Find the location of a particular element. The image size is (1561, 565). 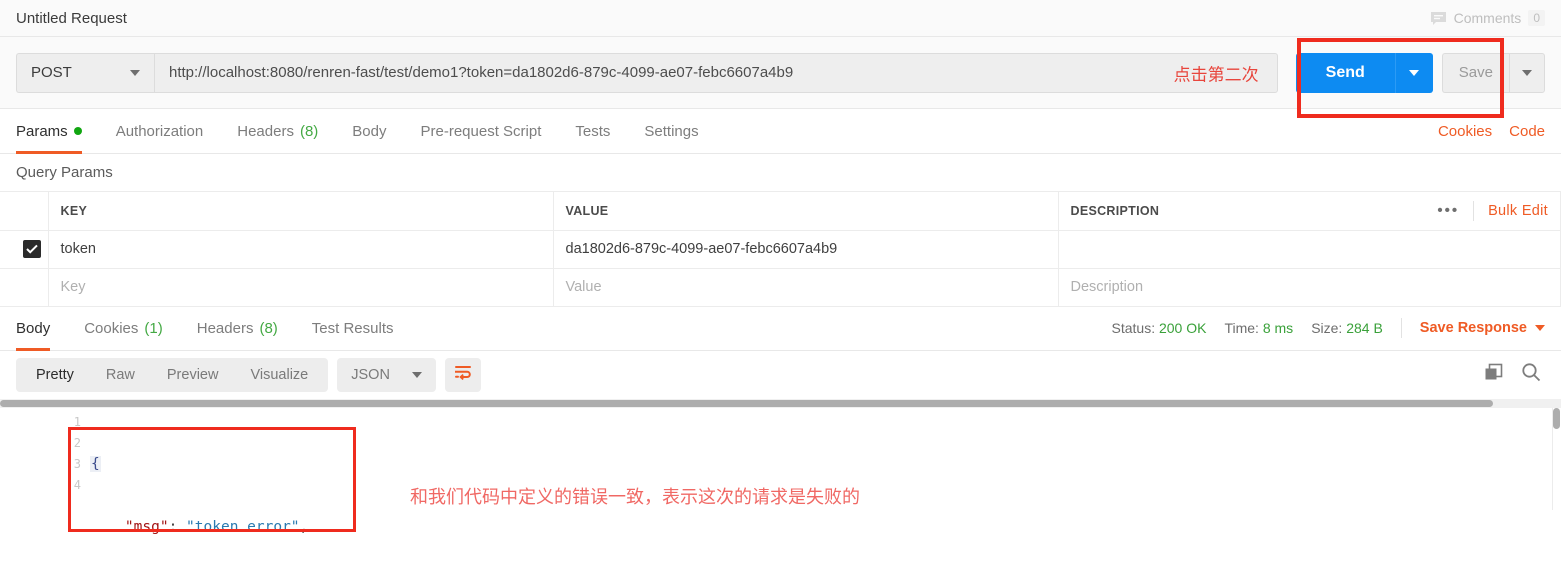

table-row-new: Key Value Description is located at coordinates (780, 287).